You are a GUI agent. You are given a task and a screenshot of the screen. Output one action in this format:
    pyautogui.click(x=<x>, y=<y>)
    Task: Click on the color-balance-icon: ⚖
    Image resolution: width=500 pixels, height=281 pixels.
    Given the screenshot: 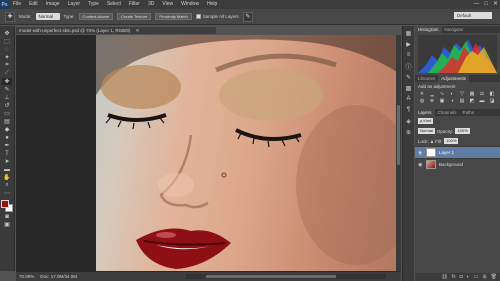 What is the action you would take?
    pyautogui.click(x=482, y=94)
    